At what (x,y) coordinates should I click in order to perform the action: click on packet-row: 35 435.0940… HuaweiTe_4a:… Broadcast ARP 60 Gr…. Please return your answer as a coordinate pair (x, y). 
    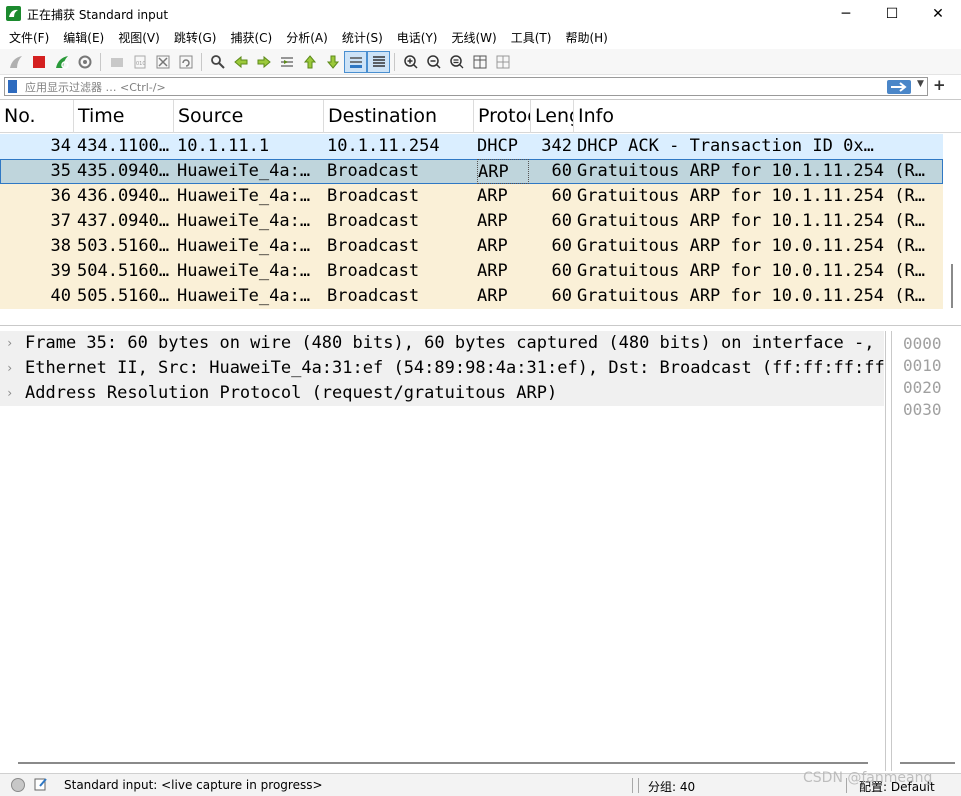
    Looking at the image, I should click on (471, 171).